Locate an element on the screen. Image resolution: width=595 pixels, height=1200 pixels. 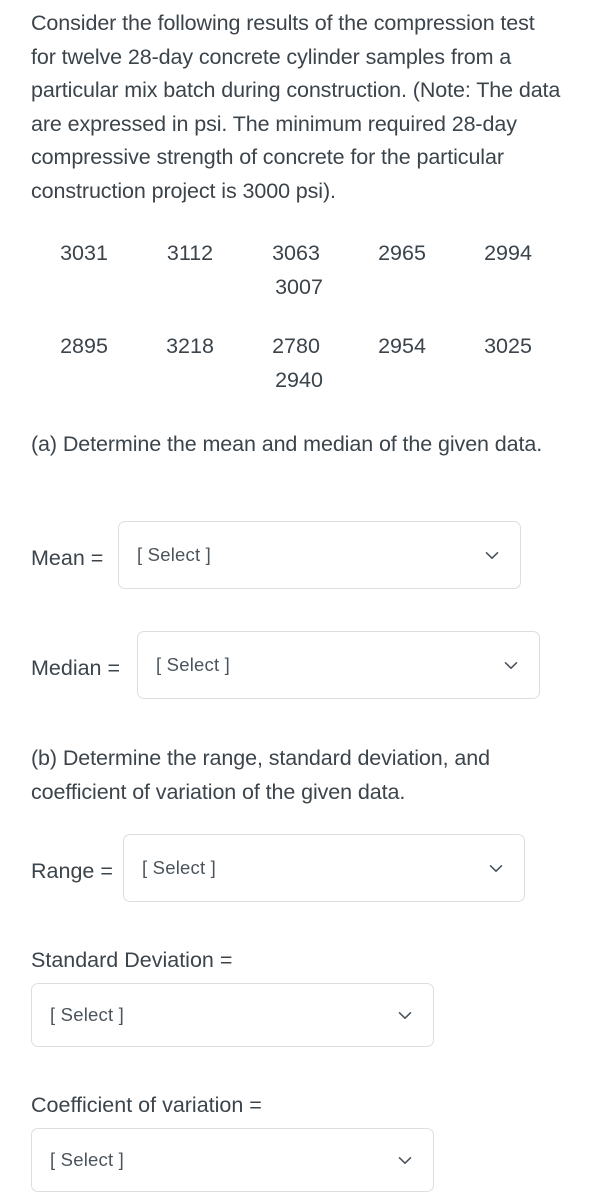
data-group-2: 2895 3218 2780 2954 3025 2940 is located at coordinates (296, 363).